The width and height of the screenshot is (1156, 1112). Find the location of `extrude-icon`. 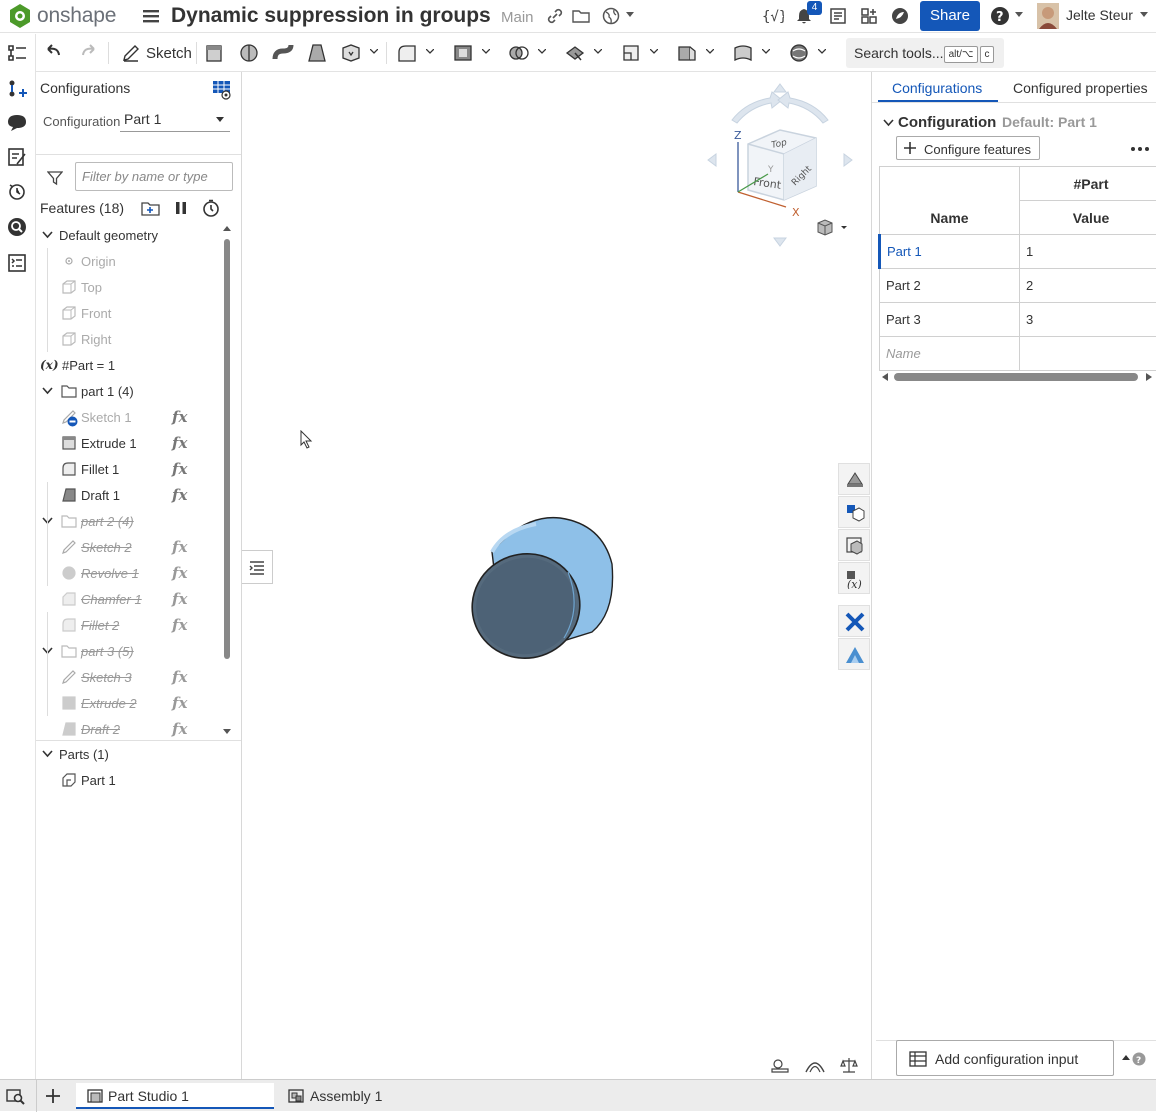

extrude-icon is located at coordinates (215, 53).